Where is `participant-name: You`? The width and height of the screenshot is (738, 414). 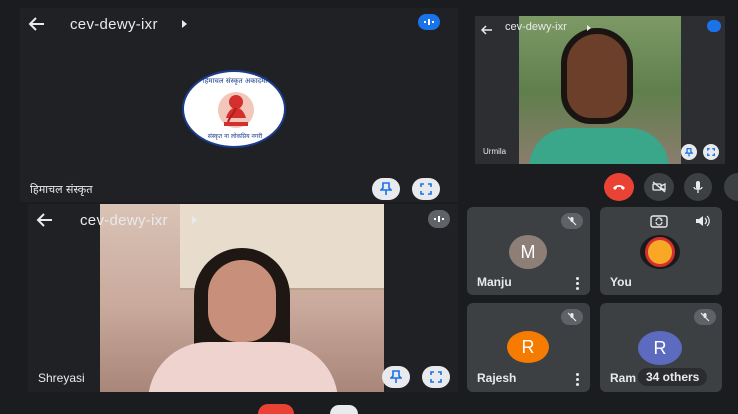
participant-name: You is located at coordinates (621, 282).